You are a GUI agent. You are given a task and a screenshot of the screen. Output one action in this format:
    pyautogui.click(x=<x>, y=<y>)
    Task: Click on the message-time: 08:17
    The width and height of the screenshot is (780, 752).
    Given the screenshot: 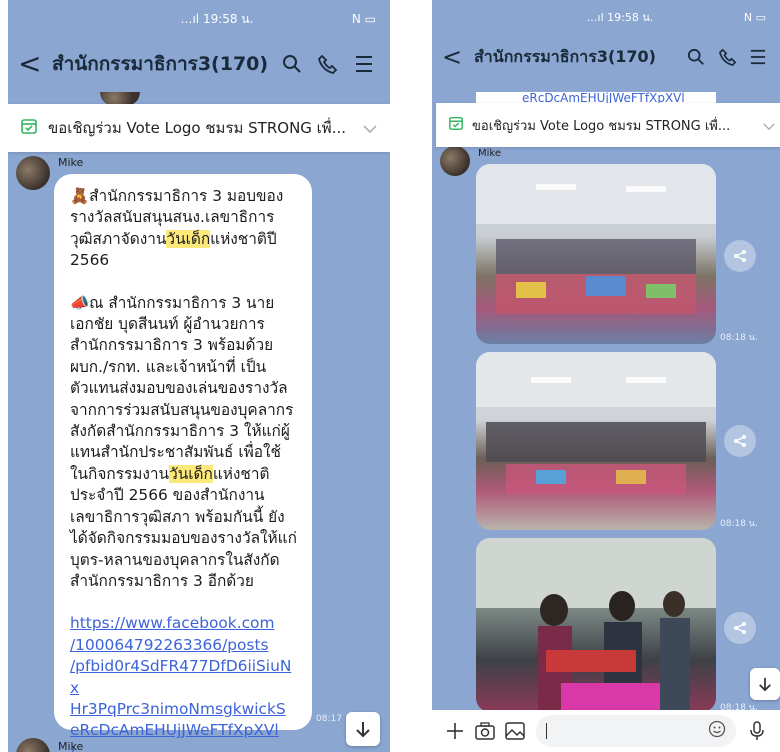 What is the action you would take?
    pyautogui.click(x=329, y=719)
    